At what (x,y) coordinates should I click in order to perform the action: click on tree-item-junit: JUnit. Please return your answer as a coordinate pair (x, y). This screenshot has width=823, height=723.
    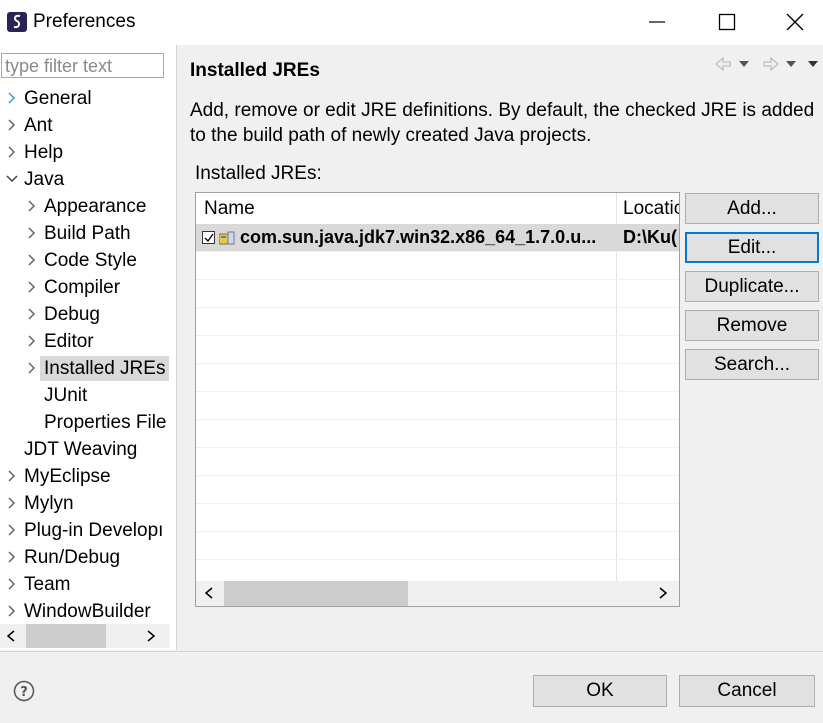
    Looking at the image, I should click on (85, 395).